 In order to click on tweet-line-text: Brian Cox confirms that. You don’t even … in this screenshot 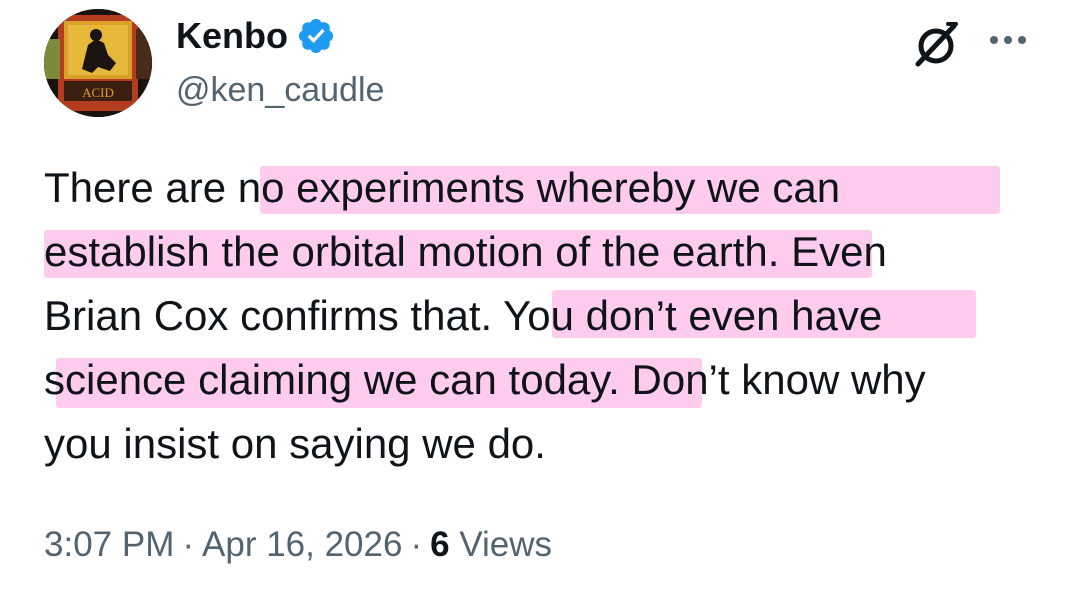, I will do `click(463, 315)`.